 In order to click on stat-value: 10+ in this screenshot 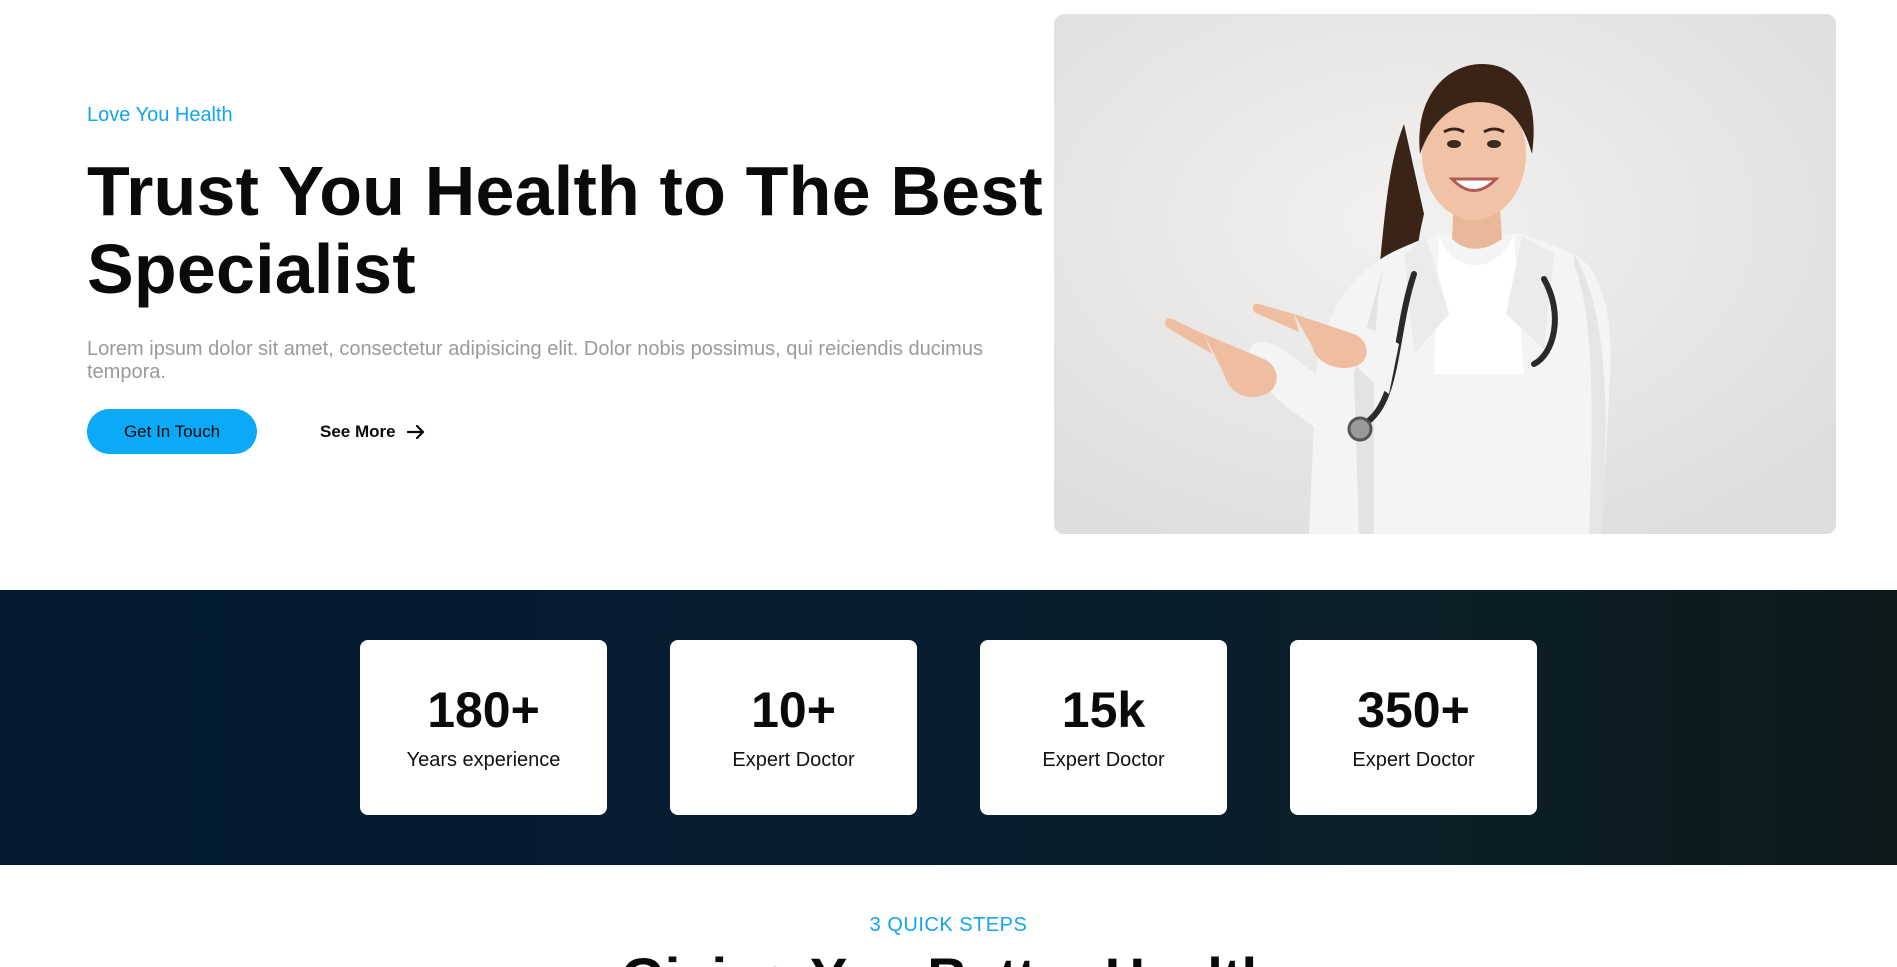, I will do `click(793, 710)`.